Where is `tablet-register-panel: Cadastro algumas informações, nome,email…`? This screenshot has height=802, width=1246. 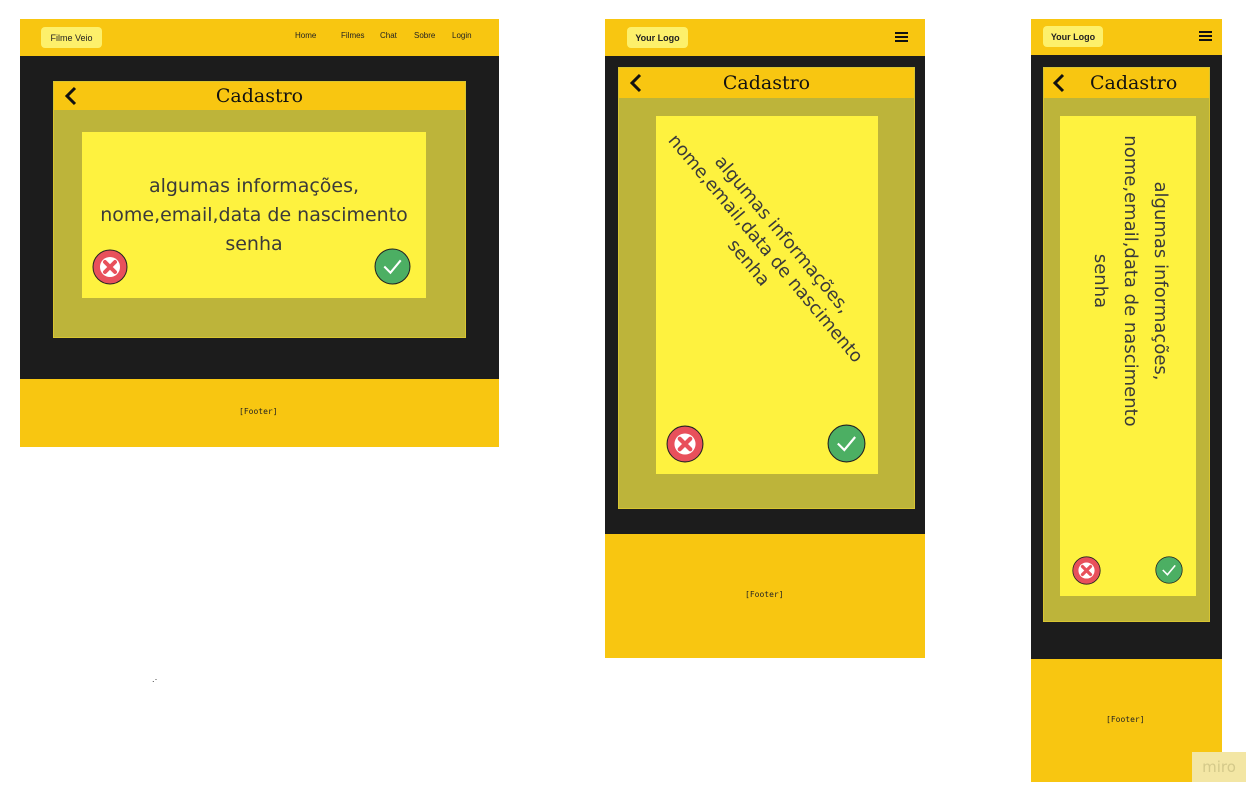
tablet-register-panel: Cadastro algumas informações, nome,email… is located at coordinates (766, 288).